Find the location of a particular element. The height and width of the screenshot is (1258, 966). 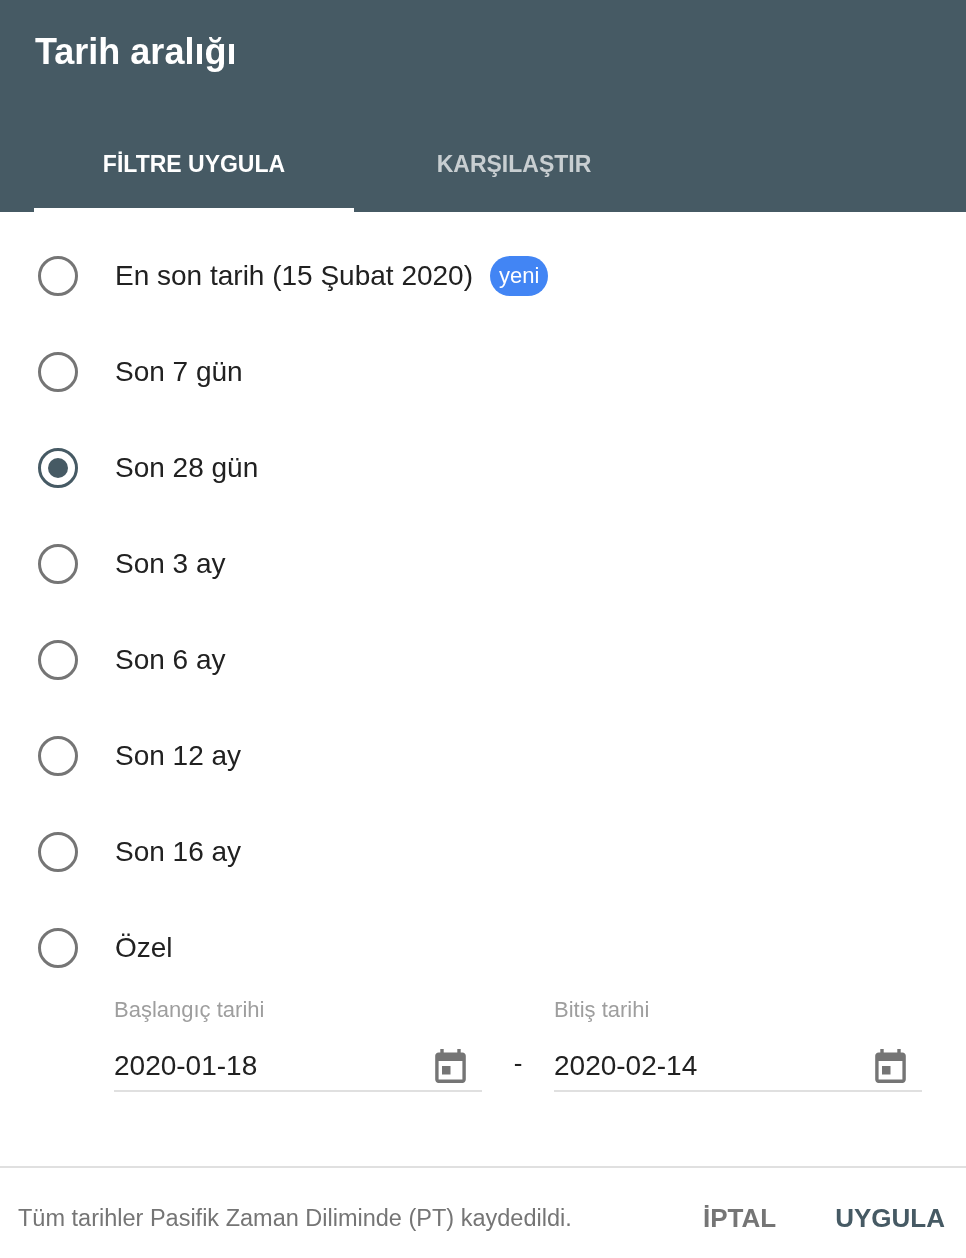

cancel-button: İPTAL is located at coordinates (740, 1218).